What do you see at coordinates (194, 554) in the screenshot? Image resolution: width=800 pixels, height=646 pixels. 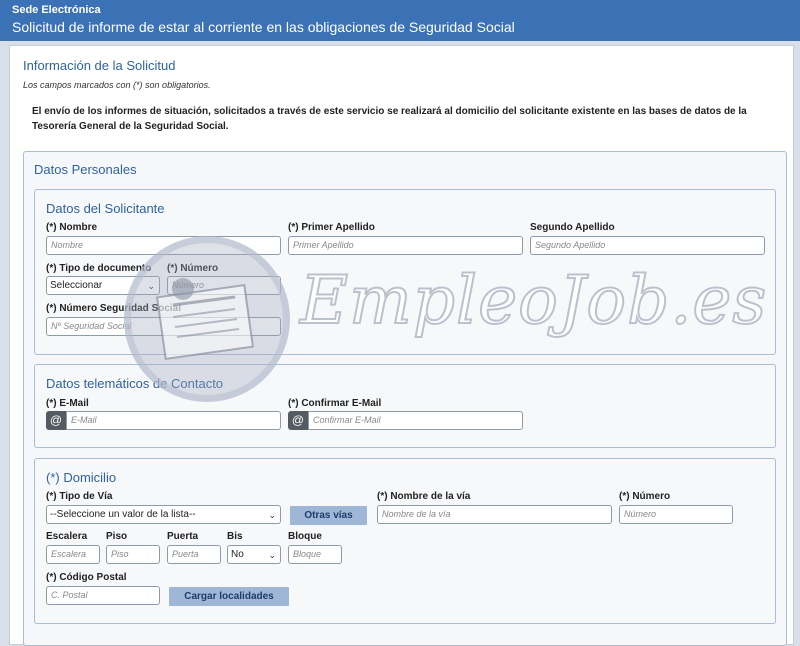 I see `puerta-input: Puerta` at bounding box center [194, 554].